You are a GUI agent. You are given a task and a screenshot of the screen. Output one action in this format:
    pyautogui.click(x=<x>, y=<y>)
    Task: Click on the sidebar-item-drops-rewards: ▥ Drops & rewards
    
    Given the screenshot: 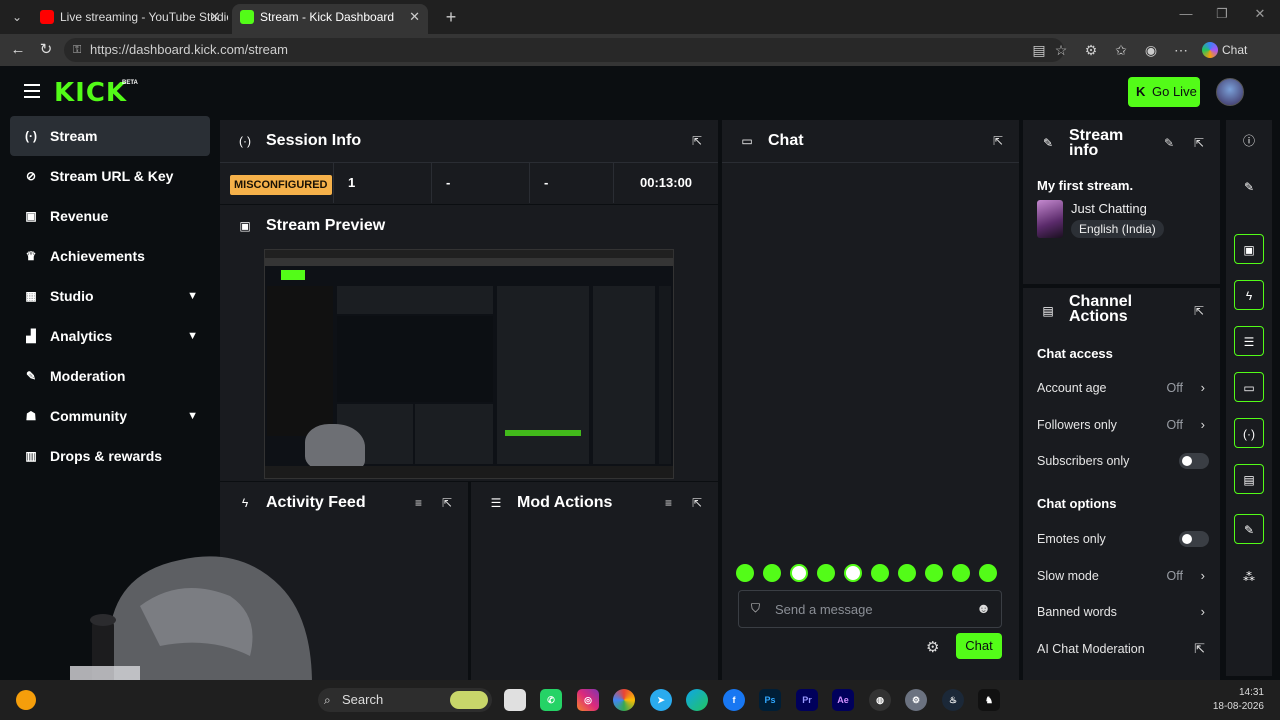 What is the action you would take?
    pyautogui.click(x=110, y=456)
    